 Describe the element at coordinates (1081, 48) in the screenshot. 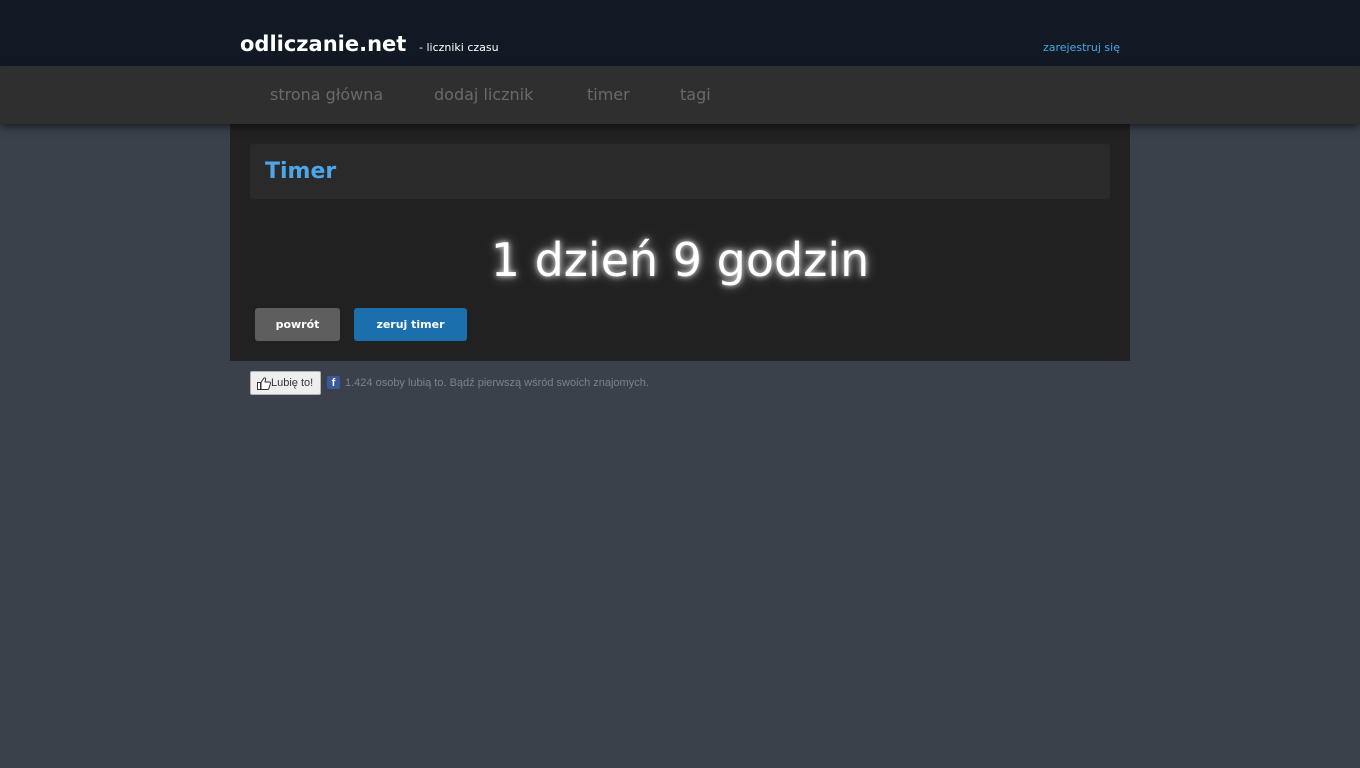

I see `register-link: zarejestruj się` at that location.